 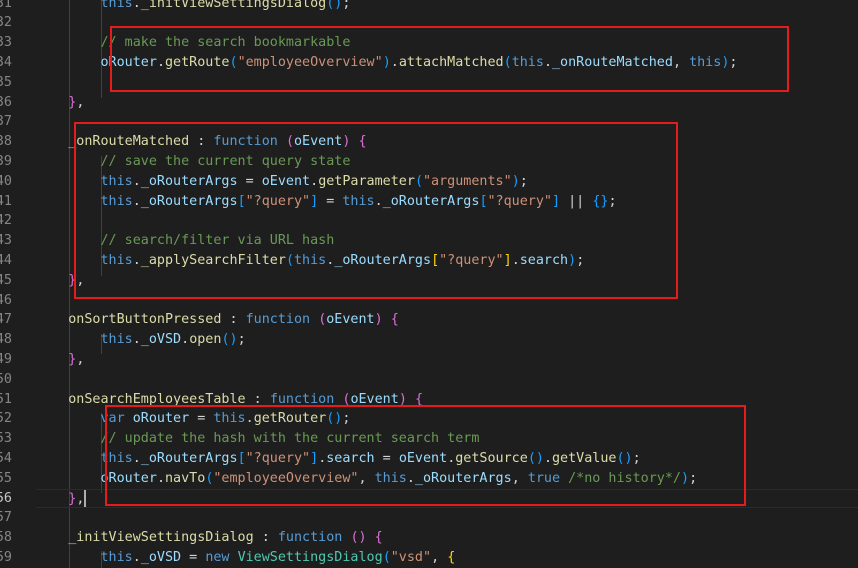 I want to click on code-token: ViewSettingsDialog, so click(x=310, y=557).